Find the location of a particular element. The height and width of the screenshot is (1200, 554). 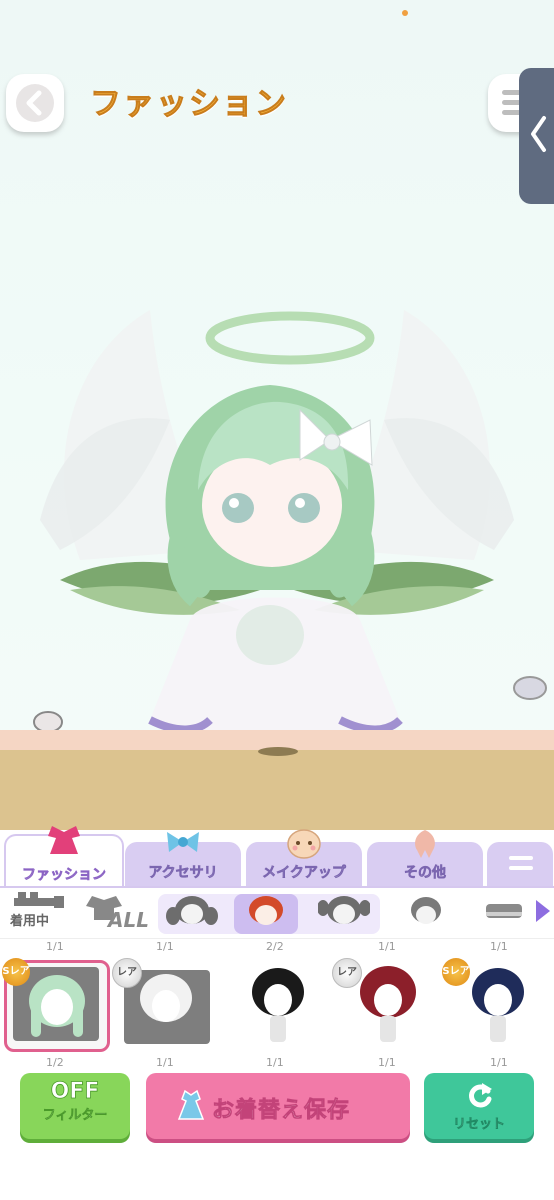

character-shadow is located at coordinates (278, 751).